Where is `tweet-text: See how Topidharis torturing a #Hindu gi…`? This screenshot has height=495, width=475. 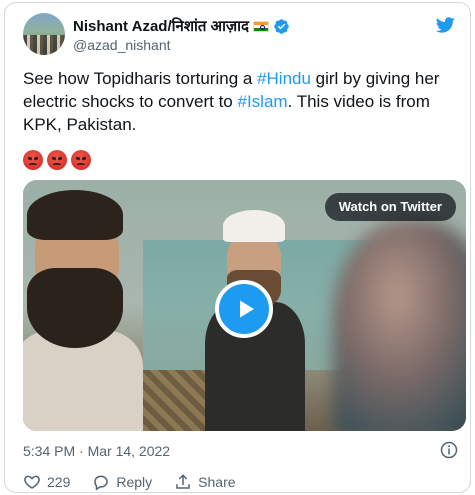
tweet-text: See how Topidharis torturing a #Hindu gi… is located at coordinates (238, 101).